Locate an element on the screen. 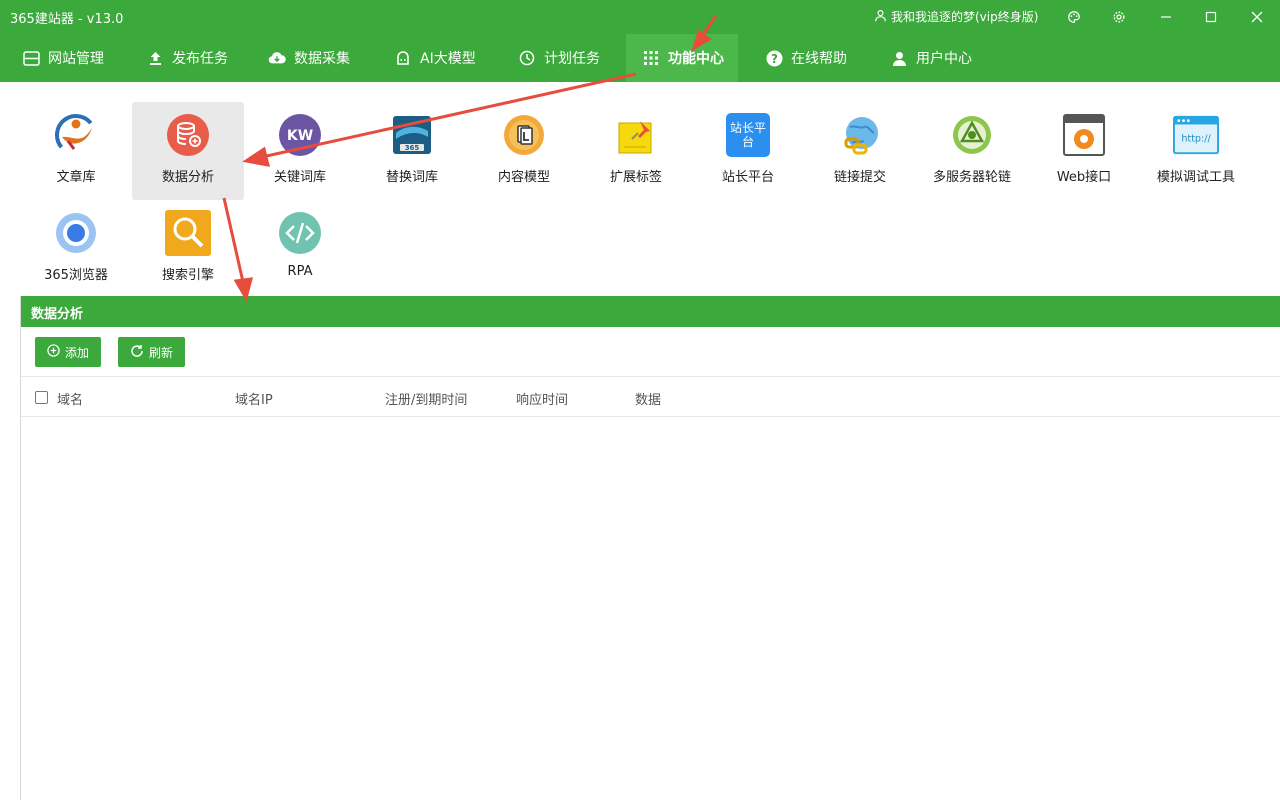 This screenshot has width=1280, height=800. nav-label: 数据采集 is located at coordinates (322, 59).